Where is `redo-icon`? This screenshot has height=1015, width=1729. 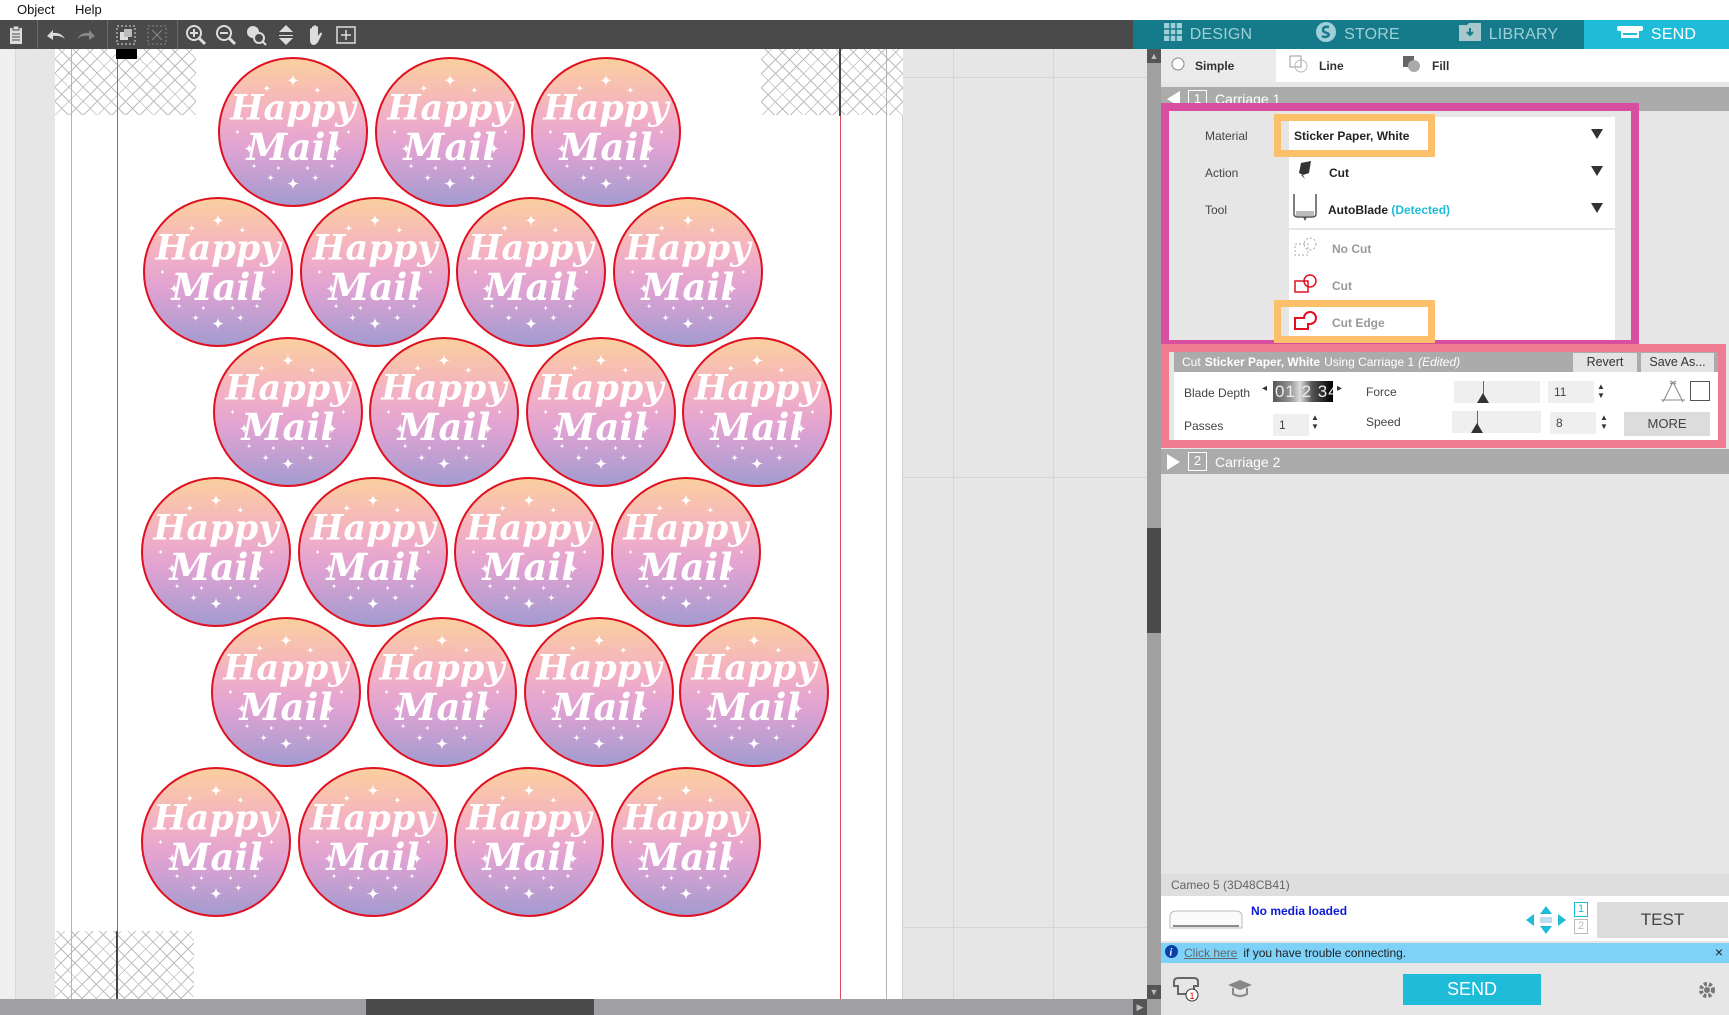
redo-icon is located at coordinates (86, 35).